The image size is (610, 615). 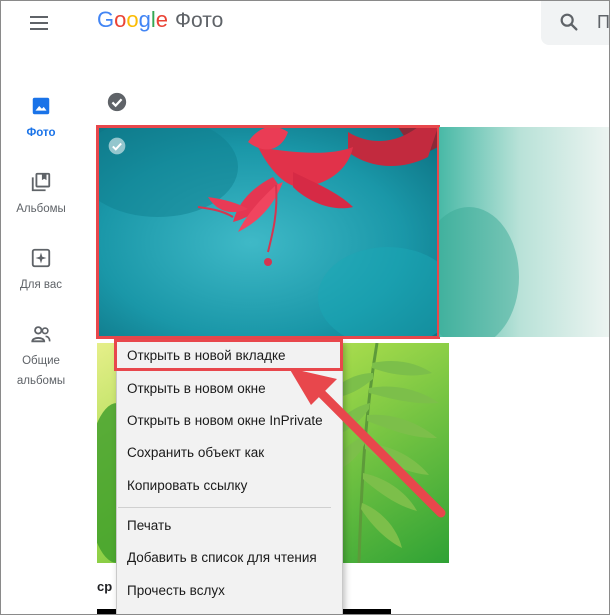 I want to click on albums-icon, so click(x=41, y=182).